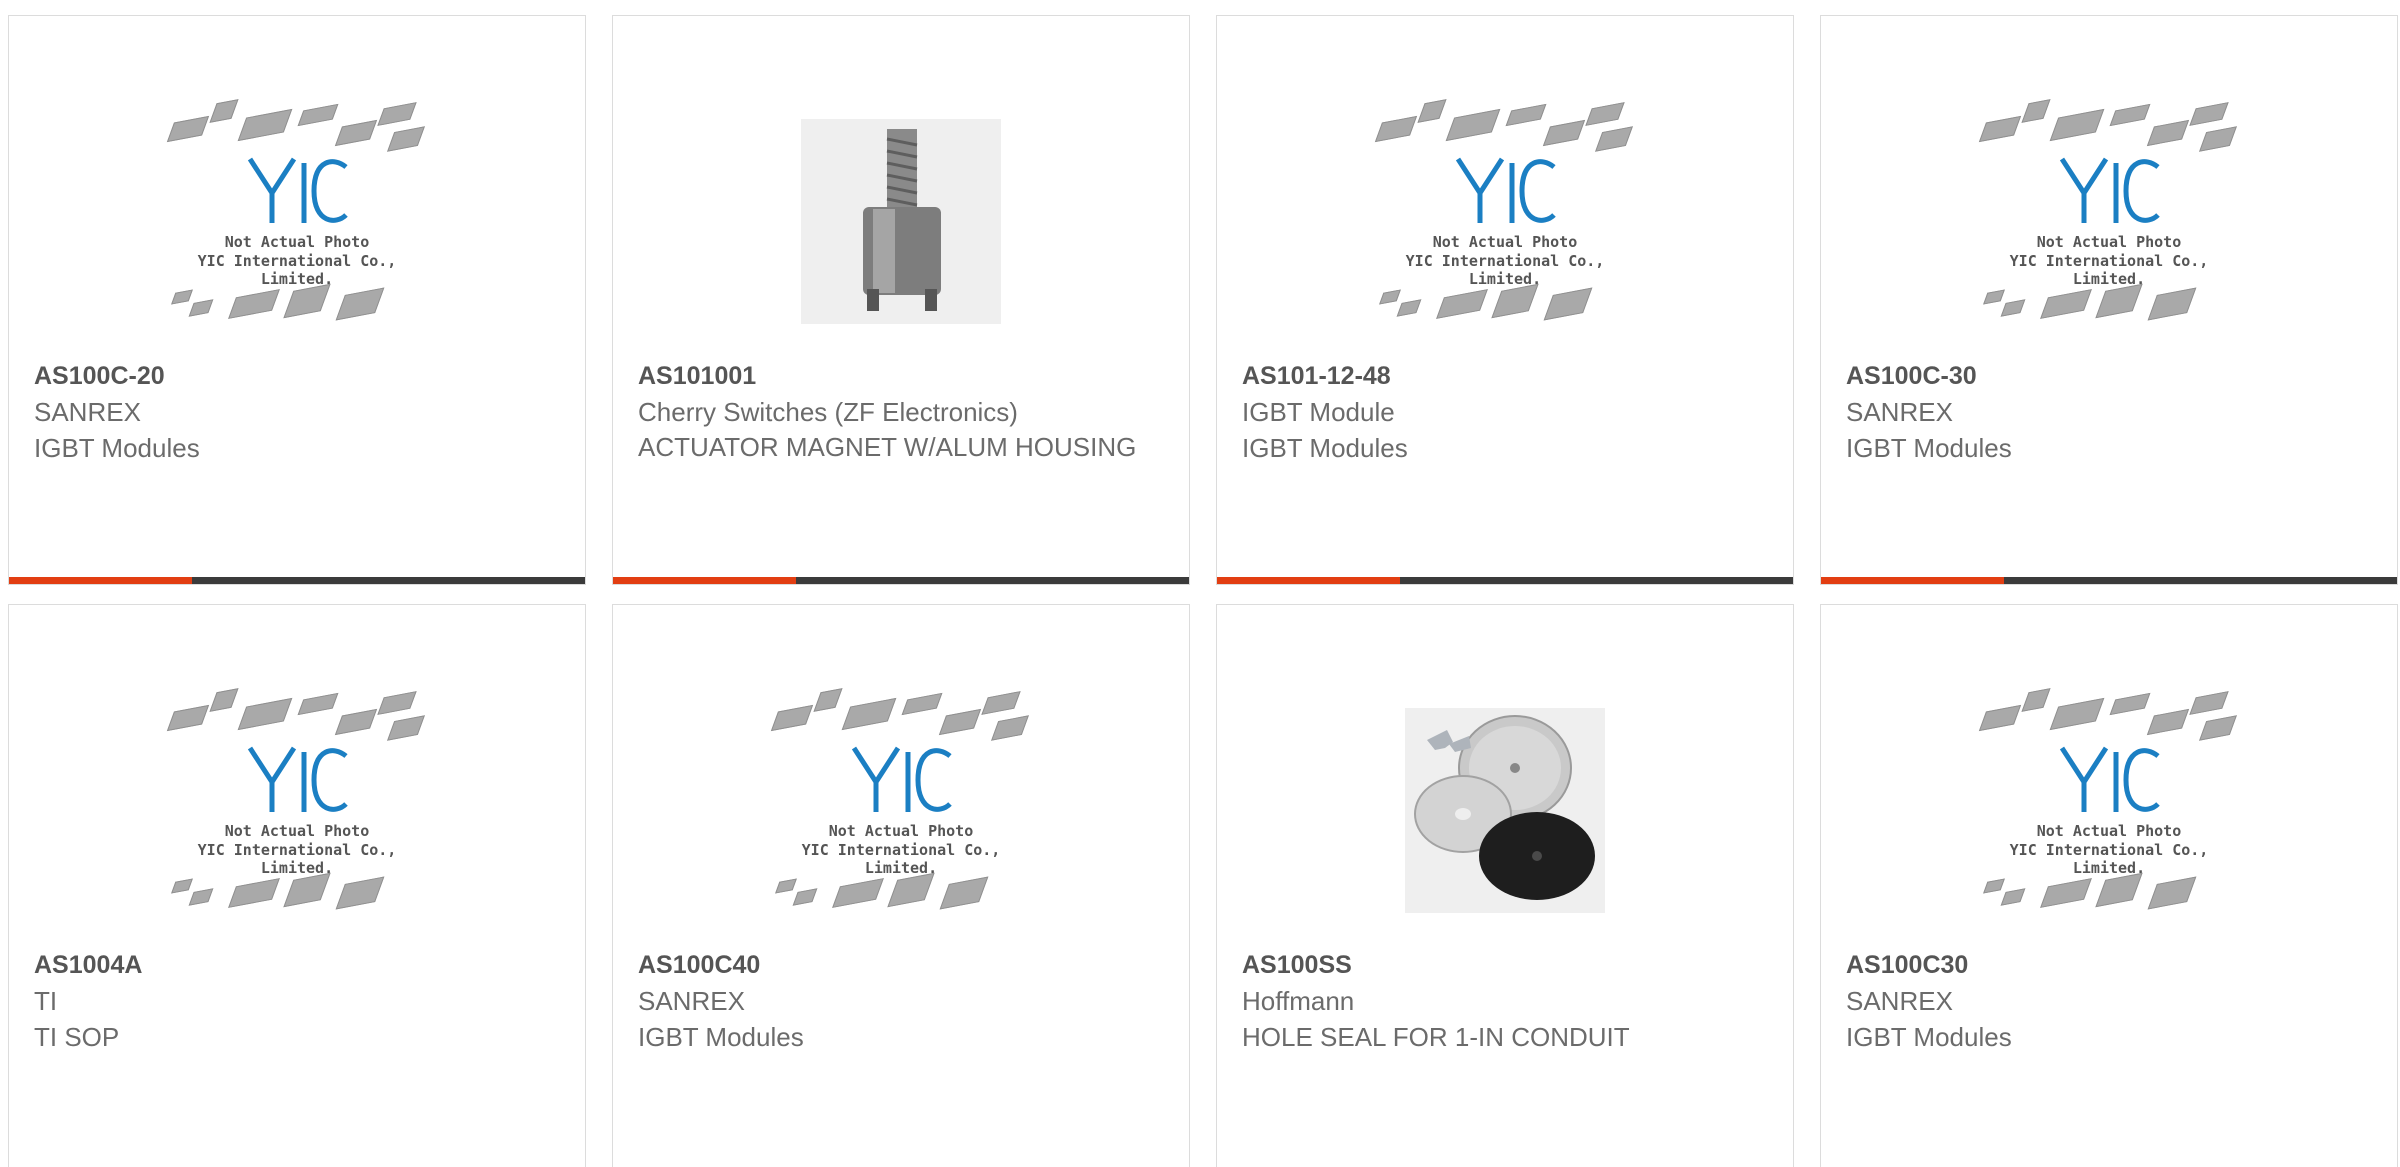 This screenshot has width=2400, height=1167. Describe the element at coordinates (1298, 1001) in the screenshot. I see `manufacturer: Hoffmann` at that location.